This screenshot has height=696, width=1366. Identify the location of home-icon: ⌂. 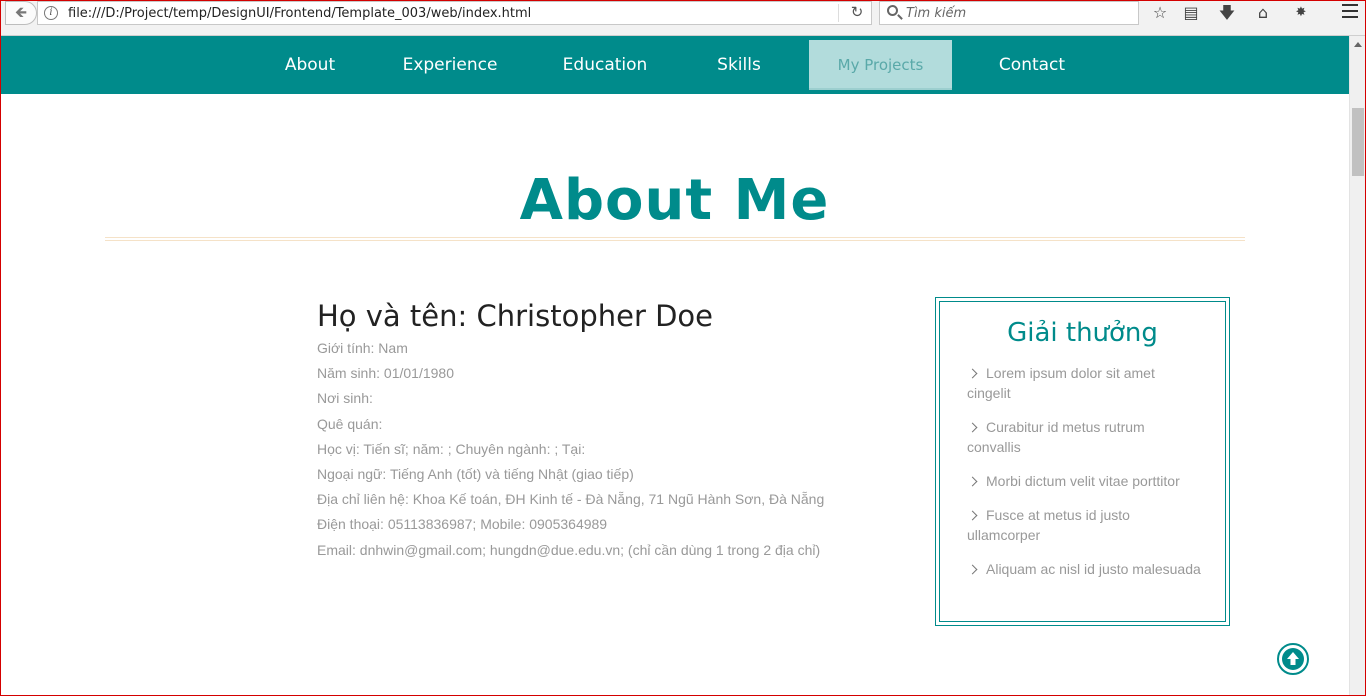
(1263, 13).